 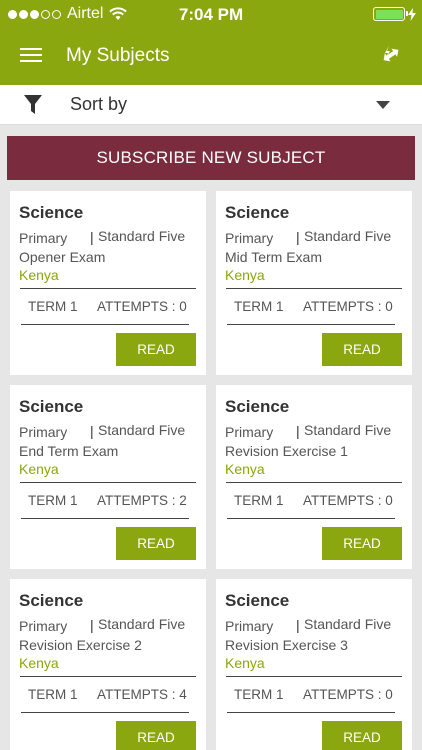 I want to click on page-title: My Subjects, so click(x=118, y=55).